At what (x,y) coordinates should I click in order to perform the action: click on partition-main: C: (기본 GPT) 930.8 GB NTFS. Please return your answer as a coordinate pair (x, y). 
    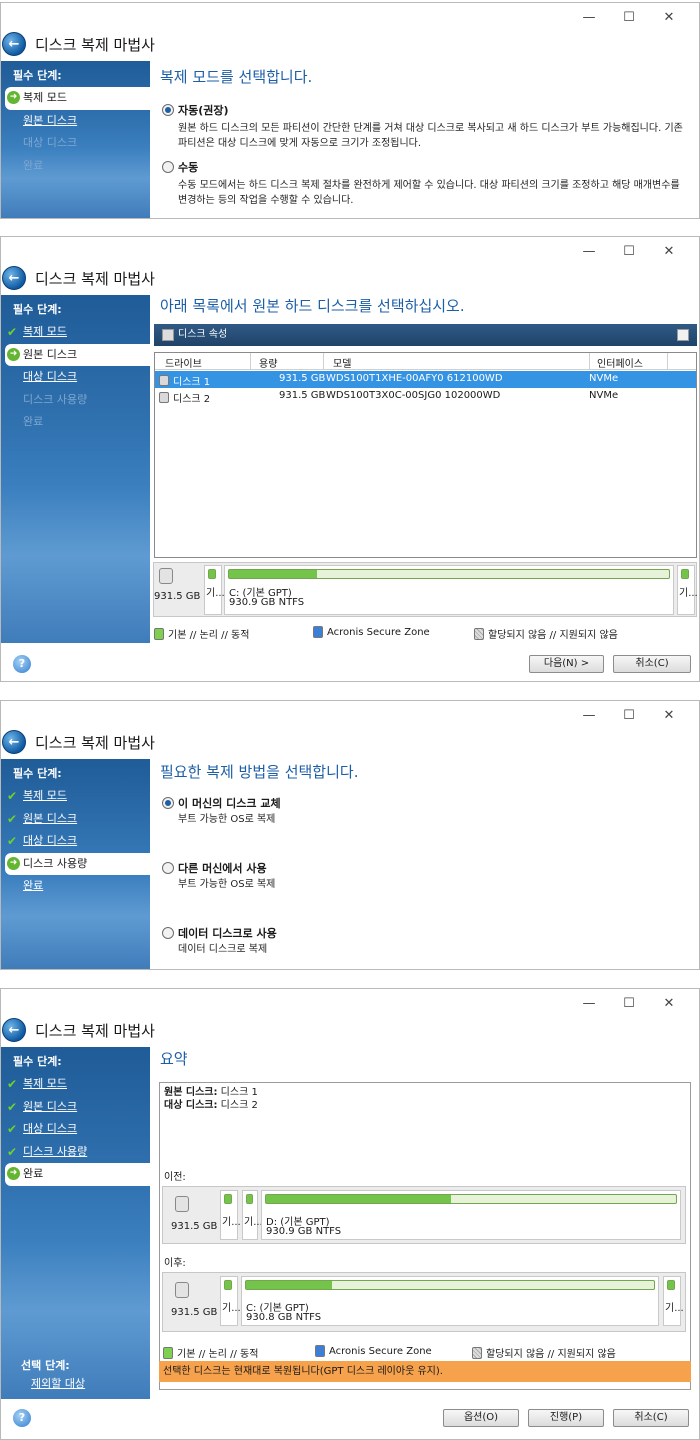
    Looking at the image, I should click on (450, 1301).